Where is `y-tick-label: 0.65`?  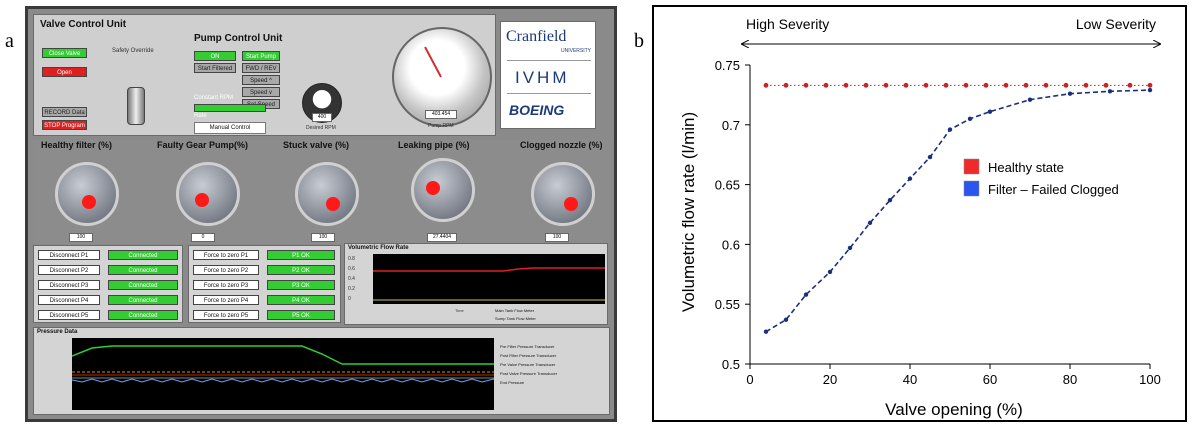 y-tick-label: 0.65 is located at coordinates (727, 185).